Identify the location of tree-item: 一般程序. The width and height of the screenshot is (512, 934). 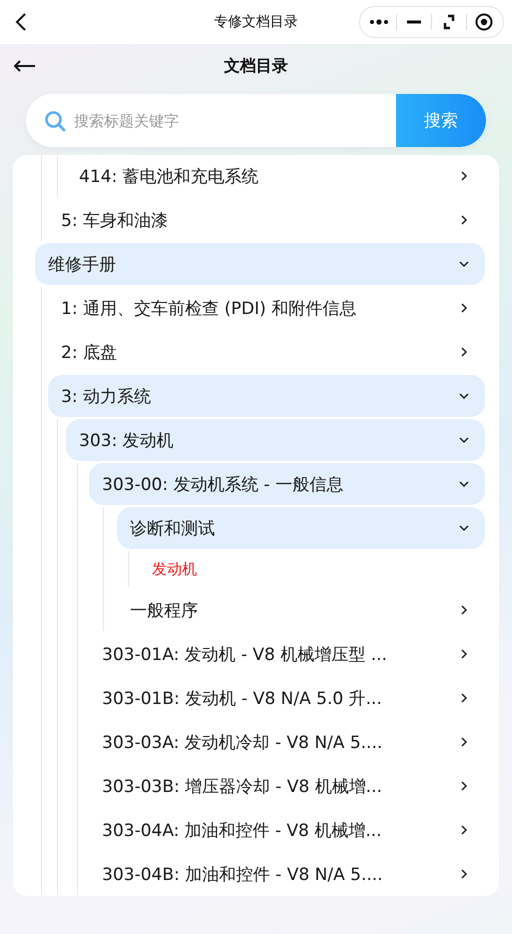
(301, 610).